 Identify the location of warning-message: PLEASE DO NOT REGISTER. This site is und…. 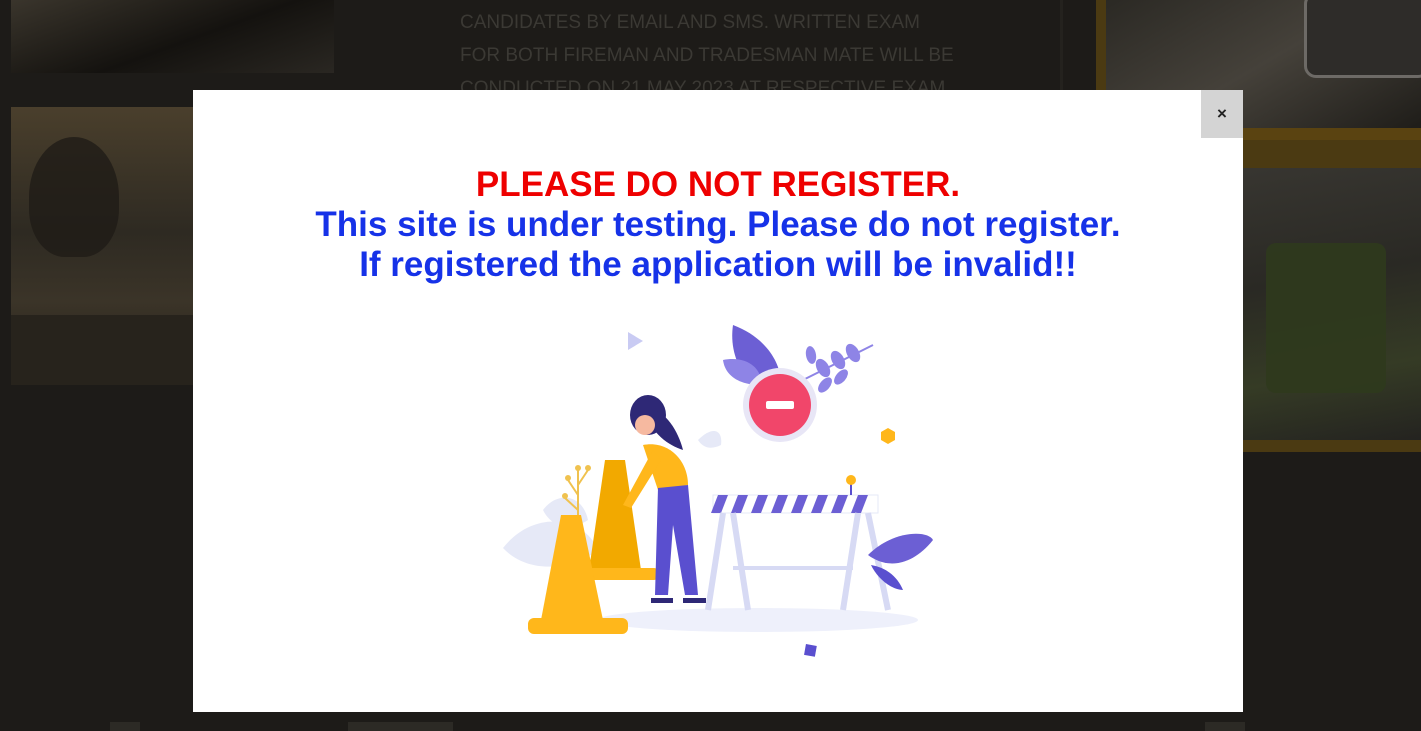
(718, 225).